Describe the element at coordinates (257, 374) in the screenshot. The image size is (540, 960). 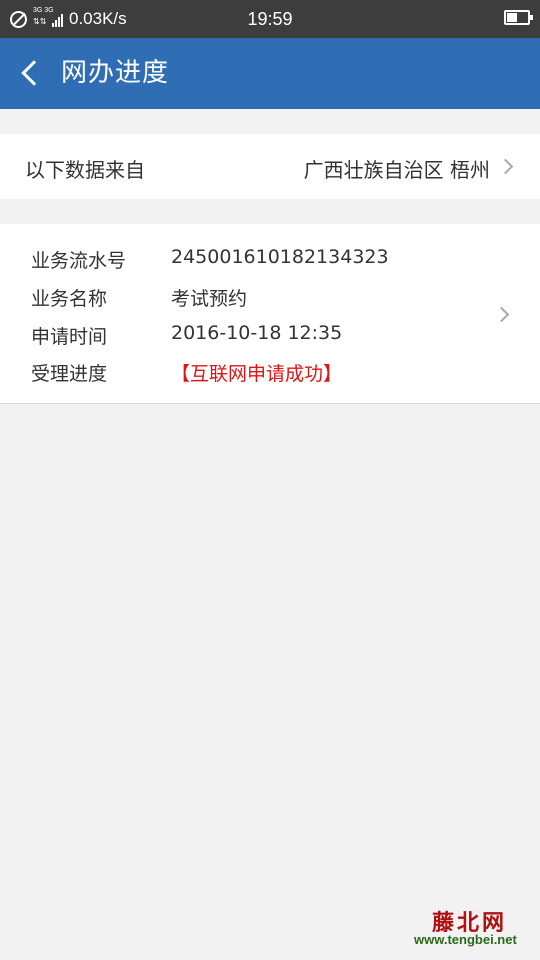
I see `progress-status-value: 【互联网申请成功】` at that location.